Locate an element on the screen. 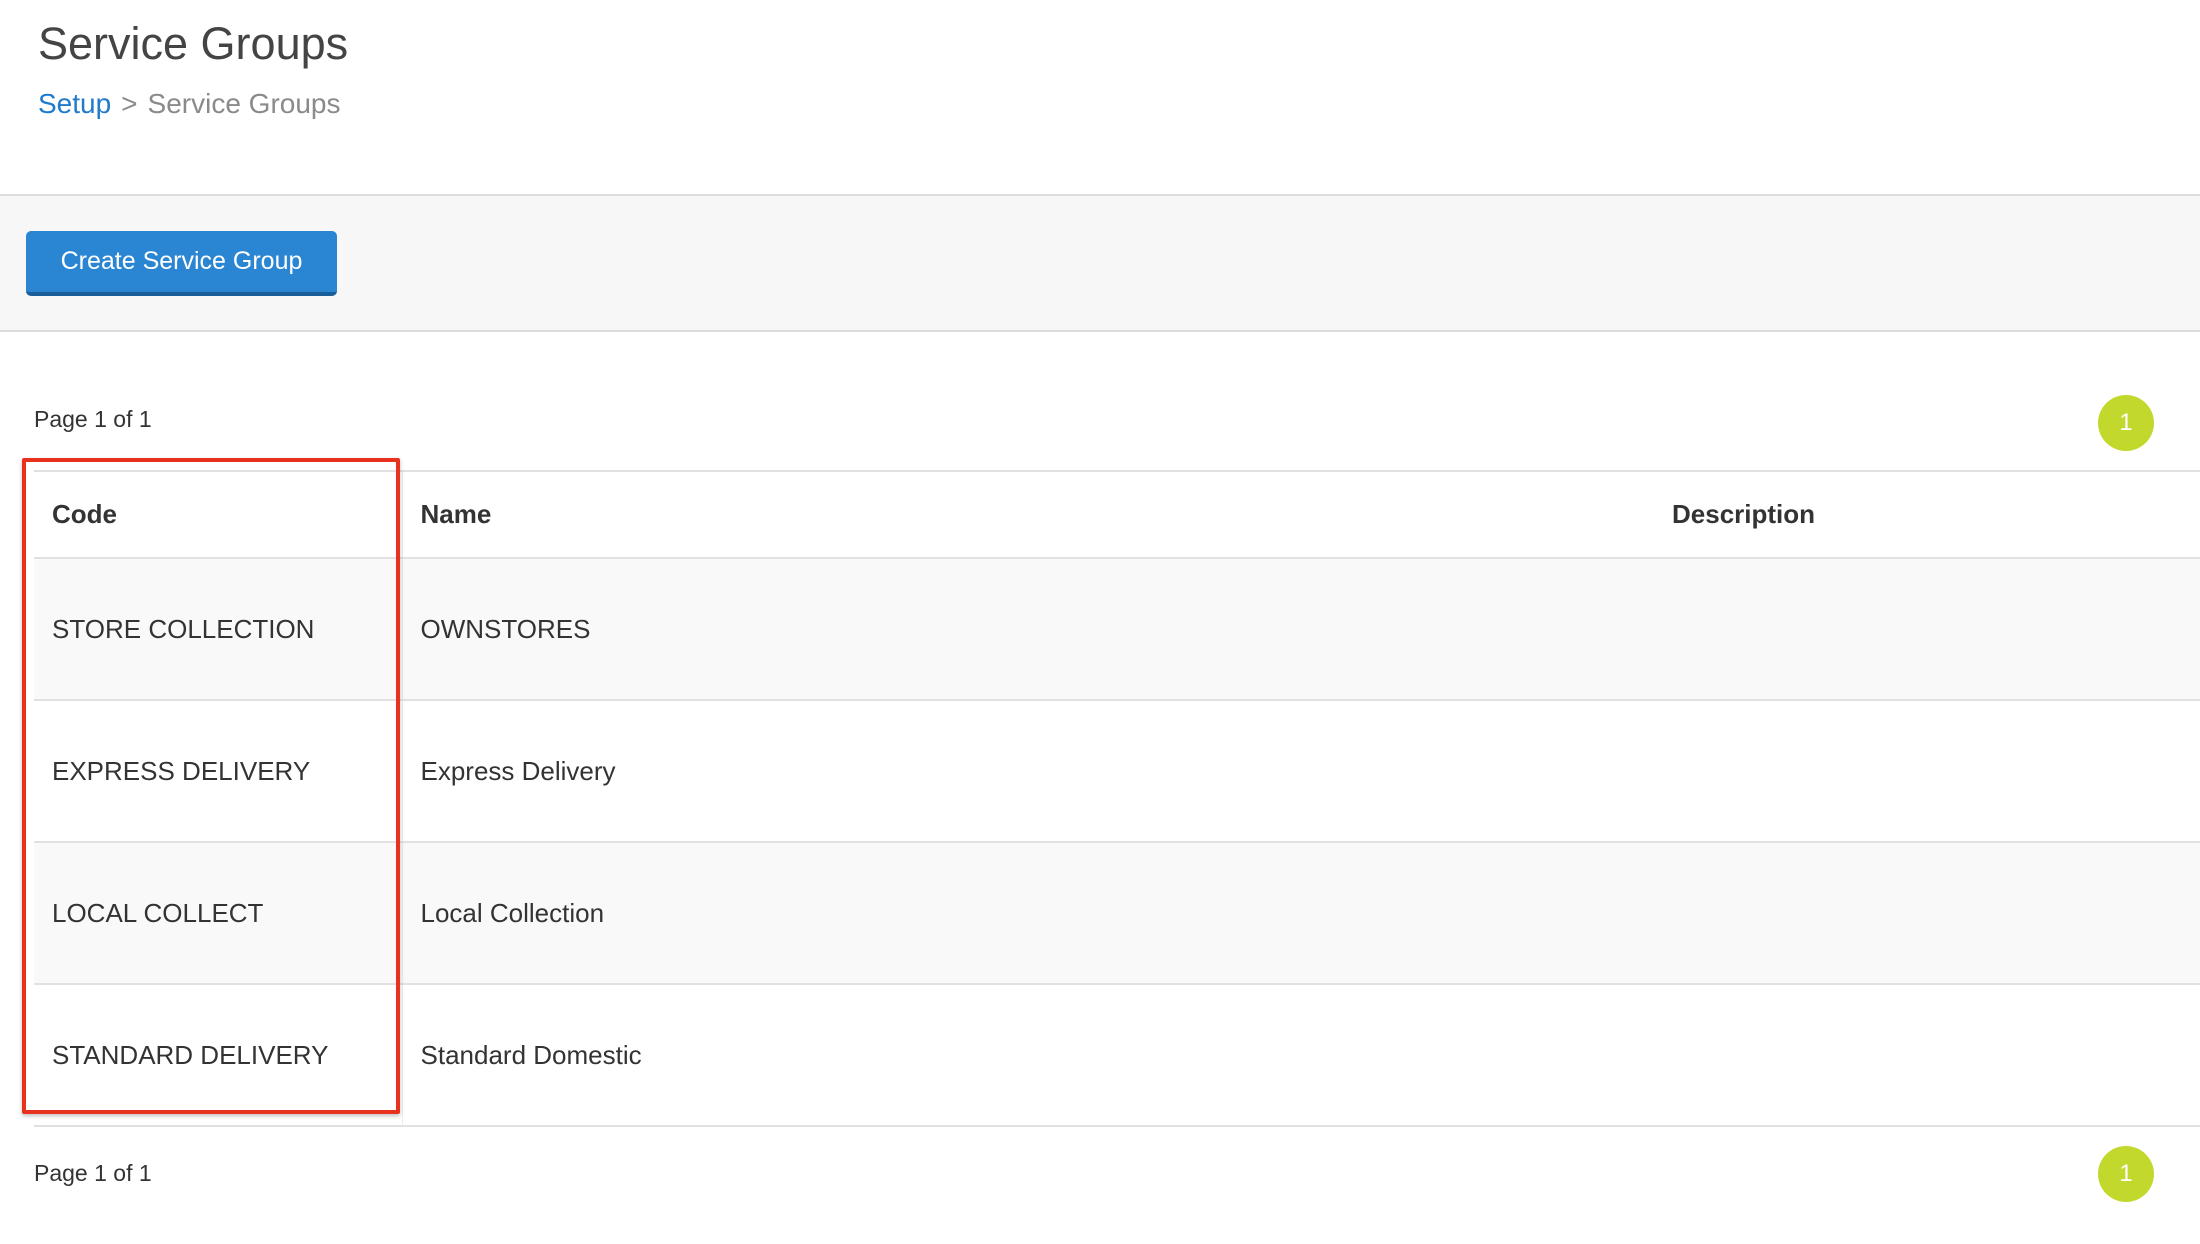  breadcrumb-current: Service Groups is located at coordinates (244, 103).